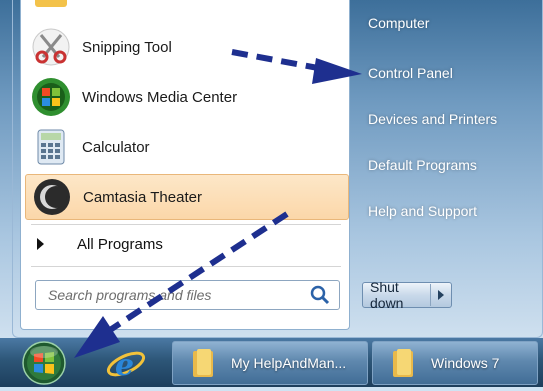  I want to click on all-programs-item: All Programs, so click(184, 244).